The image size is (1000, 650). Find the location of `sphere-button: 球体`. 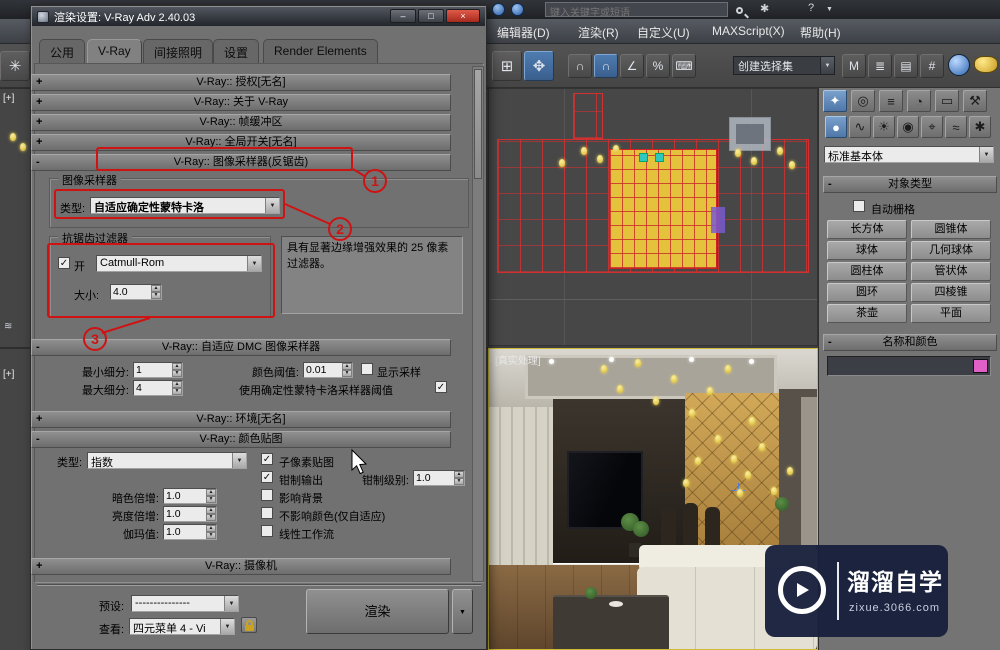

sphere-button: 球体 is located at coordinates (867, 250).